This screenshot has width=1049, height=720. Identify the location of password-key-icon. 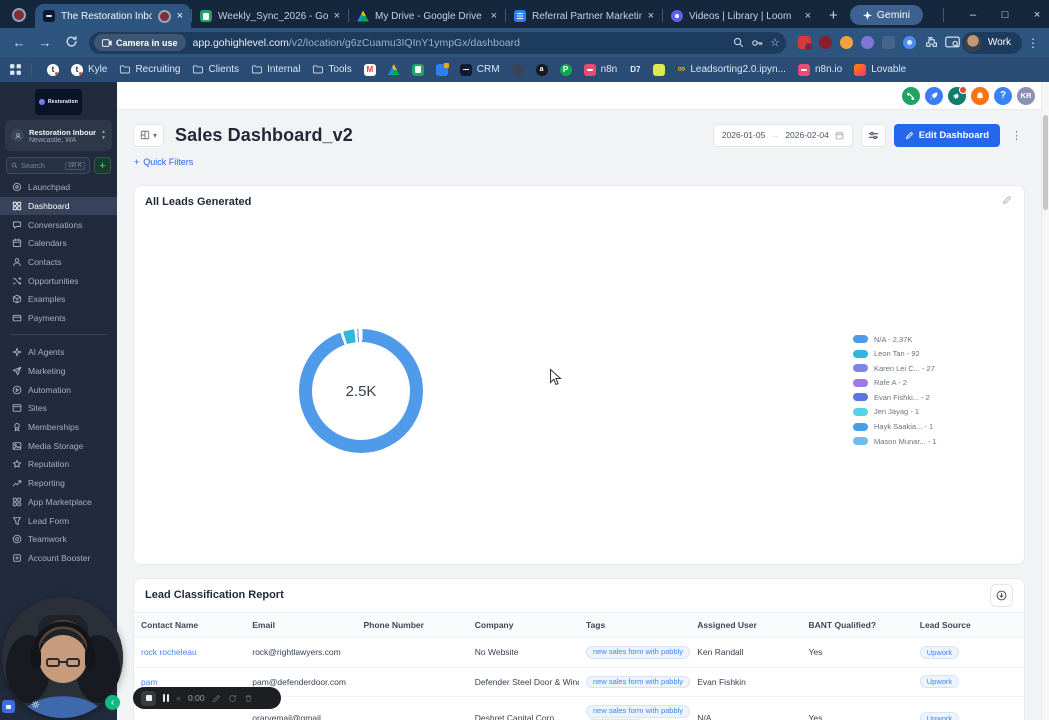
(757, 43).